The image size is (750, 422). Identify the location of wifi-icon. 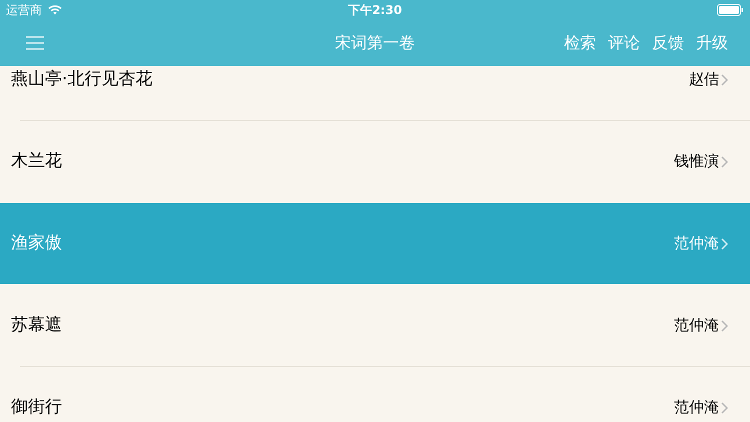
(55, 10).